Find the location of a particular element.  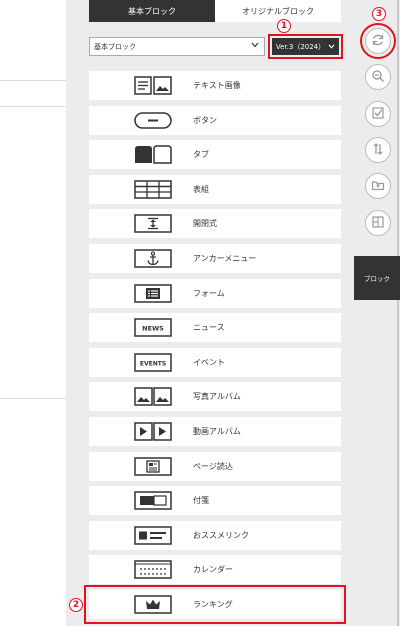

news-icon-text: NEWS is located at coordinates (153, 329).